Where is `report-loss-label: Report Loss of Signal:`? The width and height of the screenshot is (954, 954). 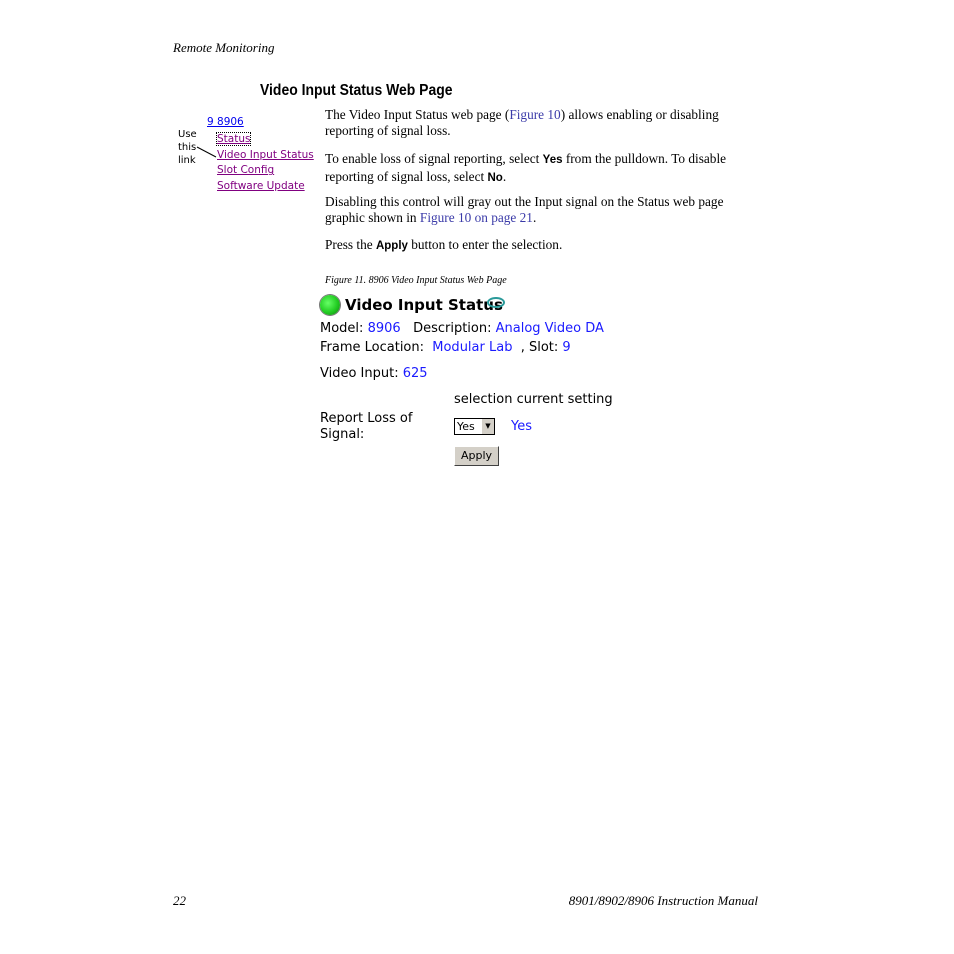 report-loss-label: Report Loss of Signal: is located at coordinates (366, 426).